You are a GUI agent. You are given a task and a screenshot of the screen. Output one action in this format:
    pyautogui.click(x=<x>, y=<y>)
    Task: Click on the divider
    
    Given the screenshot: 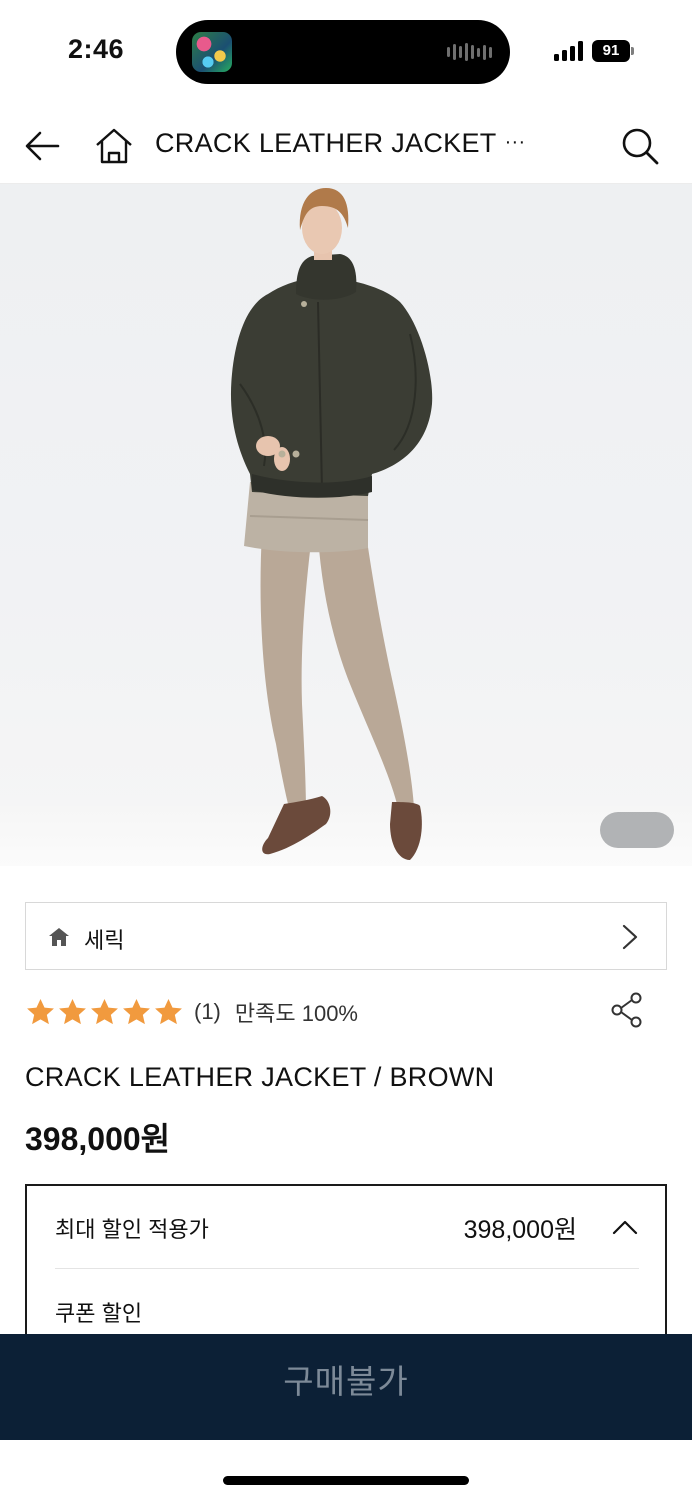 What is the action you would take?
    pyautogui.click(x=347, y=1268)
    